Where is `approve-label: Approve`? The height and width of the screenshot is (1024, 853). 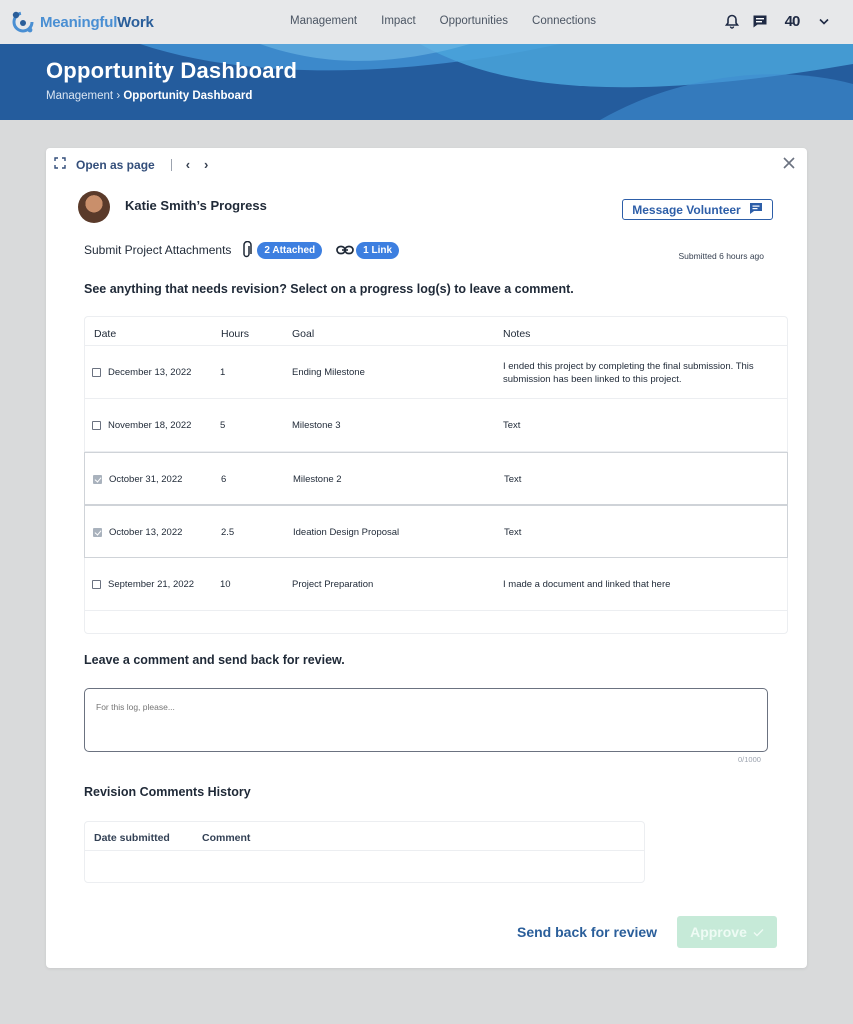
approve-label: Approve is located at coordinates (718, 932).